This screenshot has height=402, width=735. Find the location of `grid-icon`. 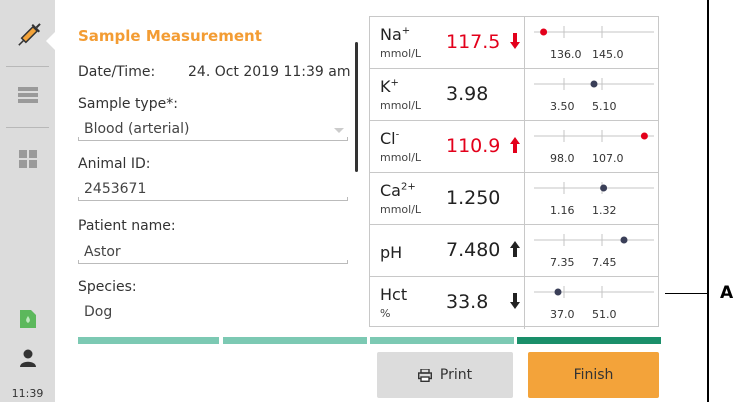

grid-icon is located at coordinates (27, 159).